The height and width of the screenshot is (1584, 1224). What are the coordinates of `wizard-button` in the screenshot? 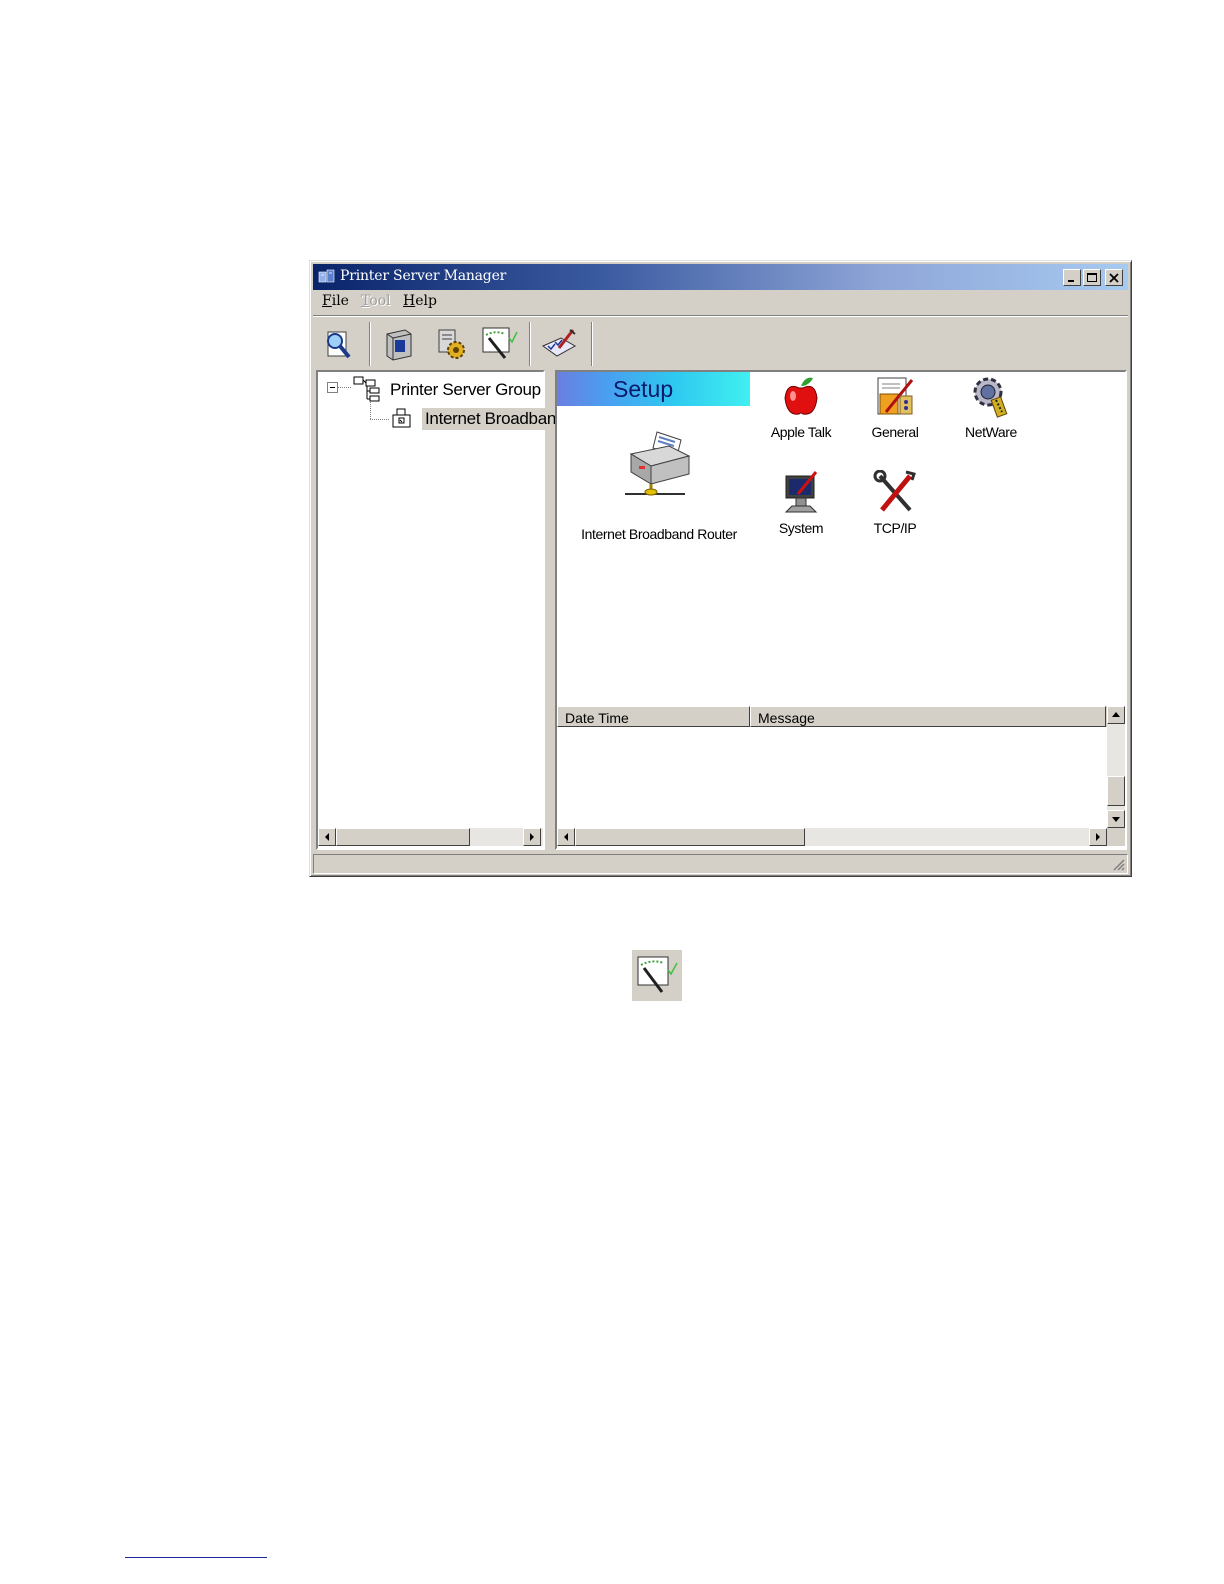 It's located at (499, 344).